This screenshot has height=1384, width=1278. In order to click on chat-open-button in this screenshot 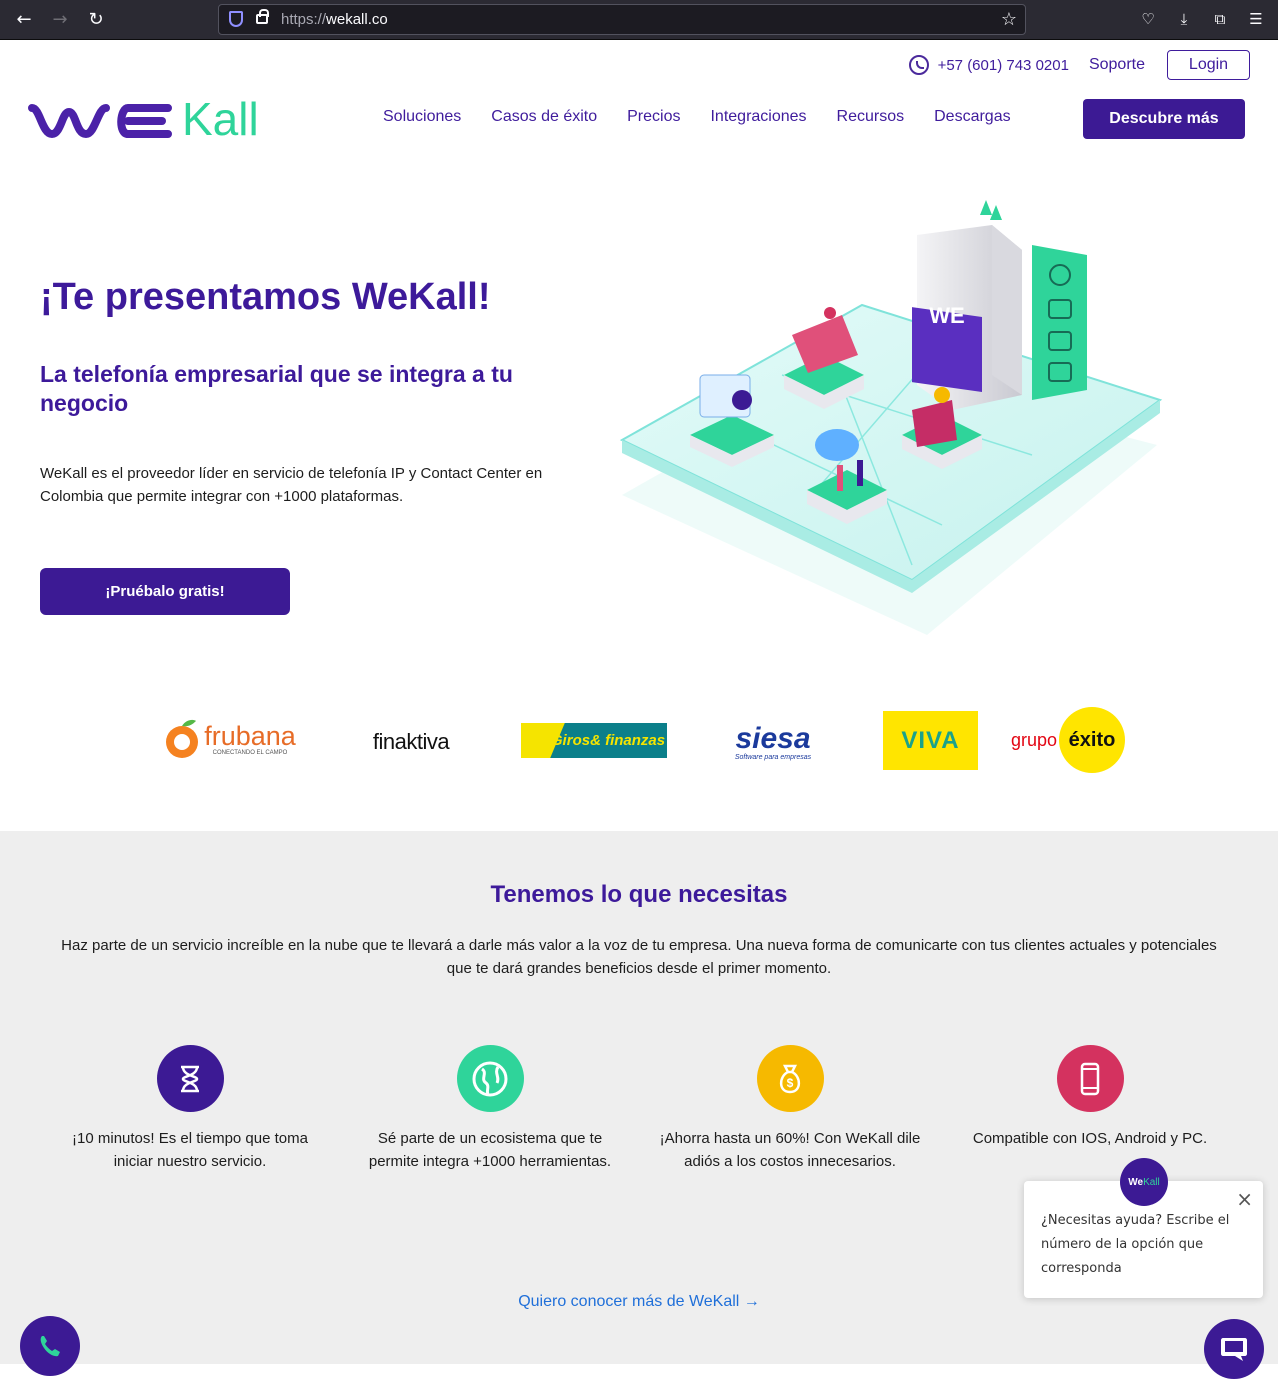, I will do `click(1234, 1349)`.